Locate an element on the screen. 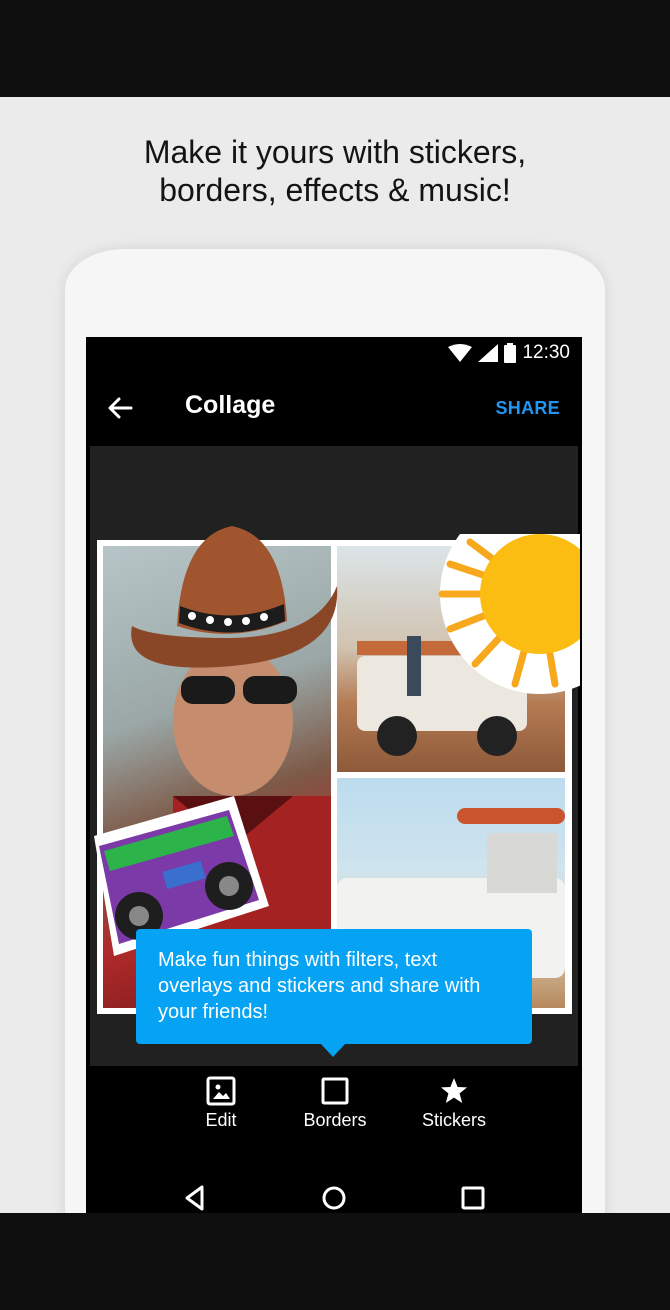  share-button: SHARE is located at coordinates (527, 408).